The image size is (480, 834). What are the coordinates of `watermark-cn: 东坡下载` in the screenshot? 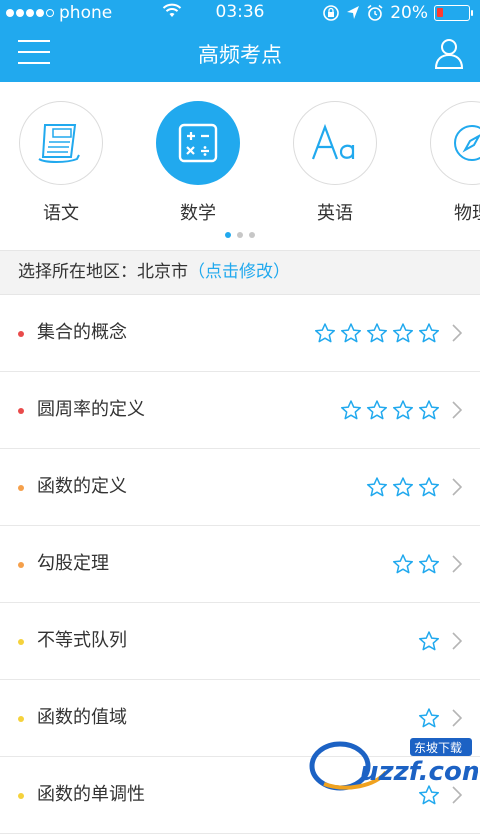 It's located at (438, 748).